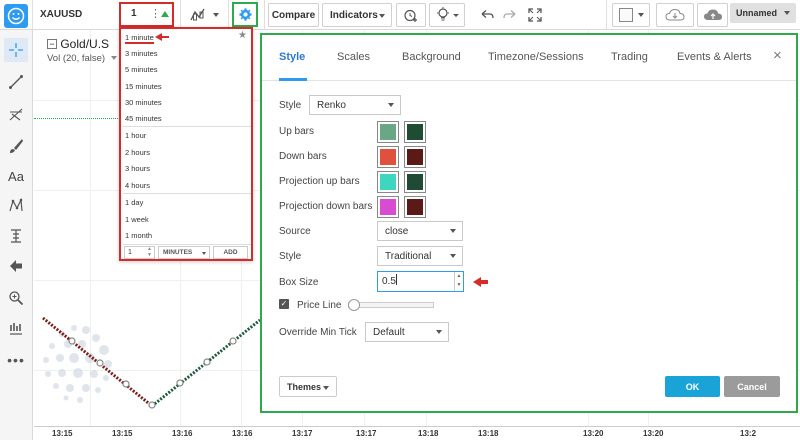 The image size is (800, 440). What do you see at coordinates (420, 256) in the screenshot?
I see `box-style-select: Traditional` at bounding box center [420, 256].